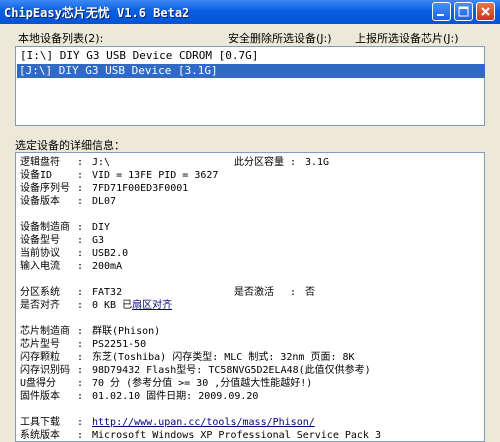 This screenshot has height=442, width=500. Describe the element at coordinates (40, 344) in the screenshot. I see `detail-key: 芯片型号` at that location.